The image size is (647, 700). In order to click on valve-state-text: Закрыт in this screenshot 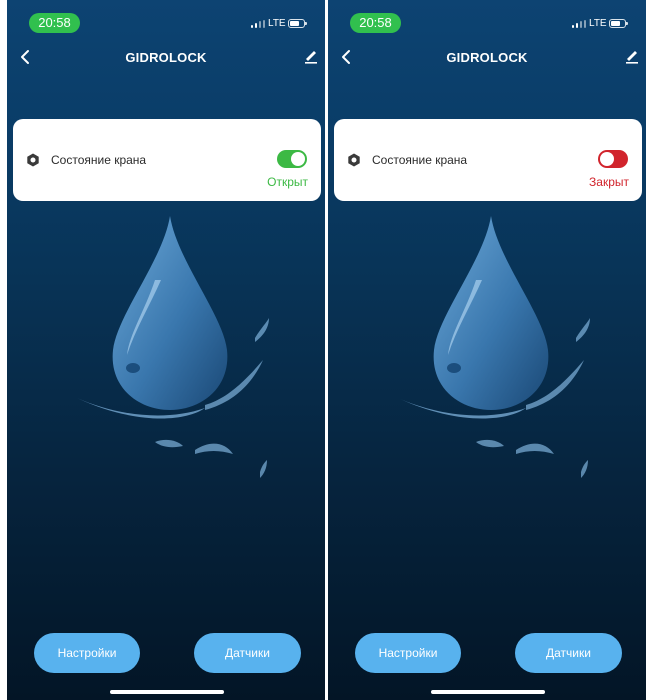, I will do `click(609, 182)`.